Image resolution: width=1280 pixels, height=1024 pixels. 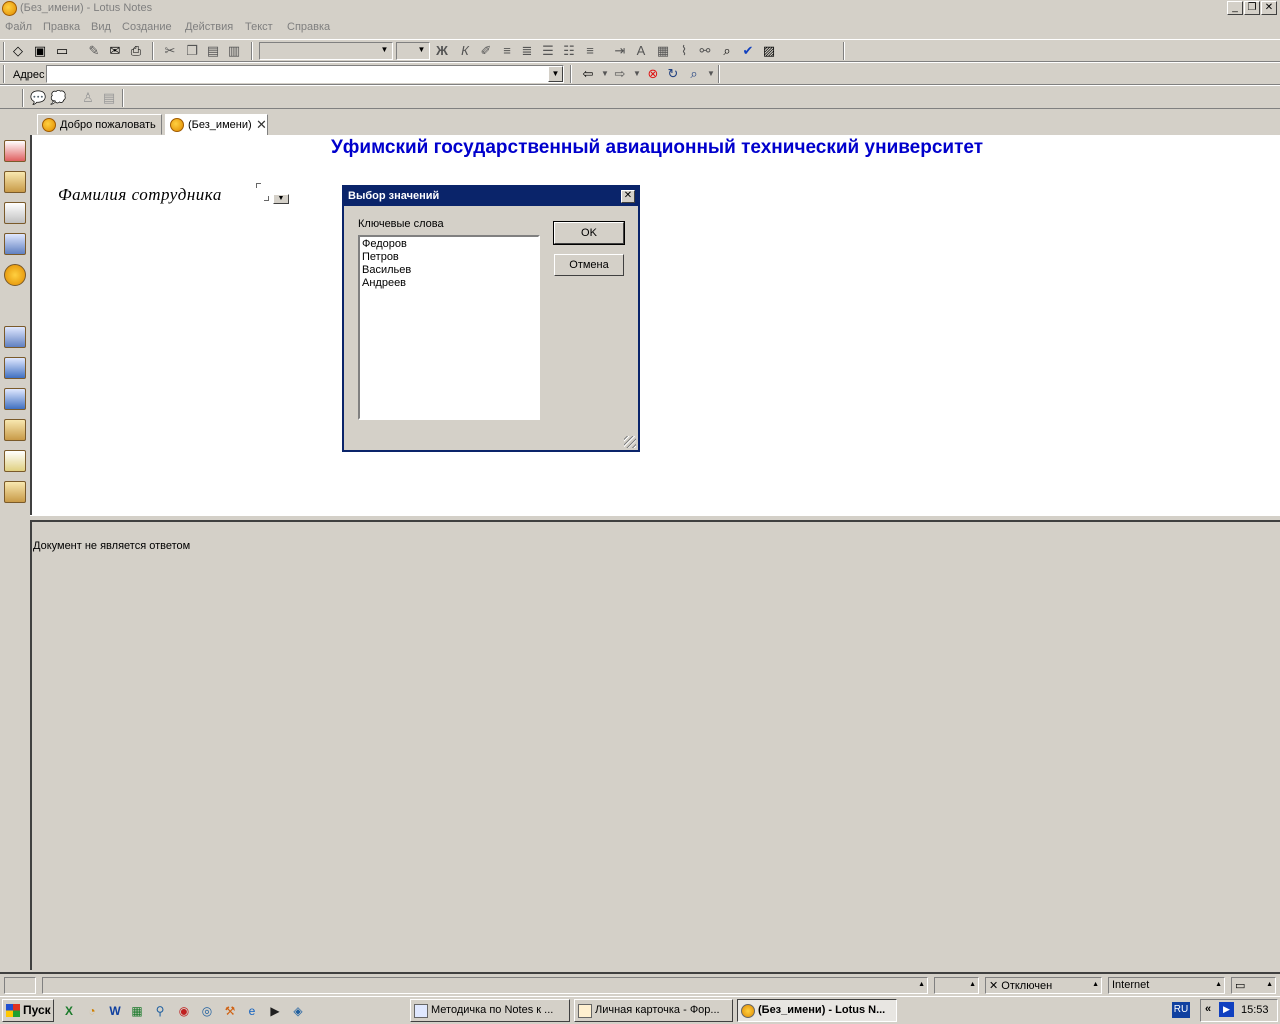 What do you see at coordinates (630, 442) in the screenshot?
I see `resize-grip` at bounding box center [630, 442].